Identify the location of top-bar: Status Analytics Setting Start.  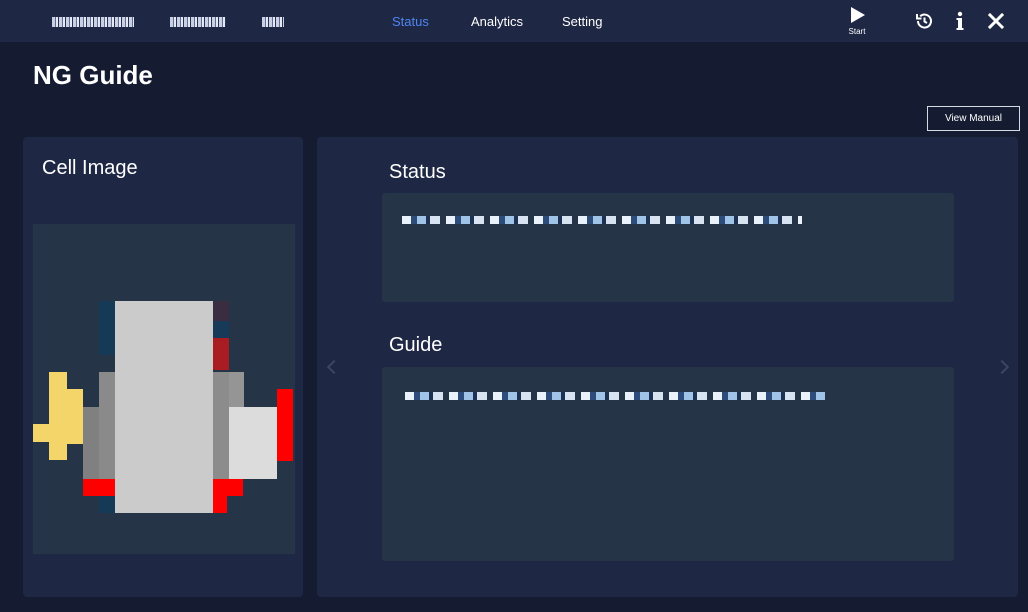
(514, 21).